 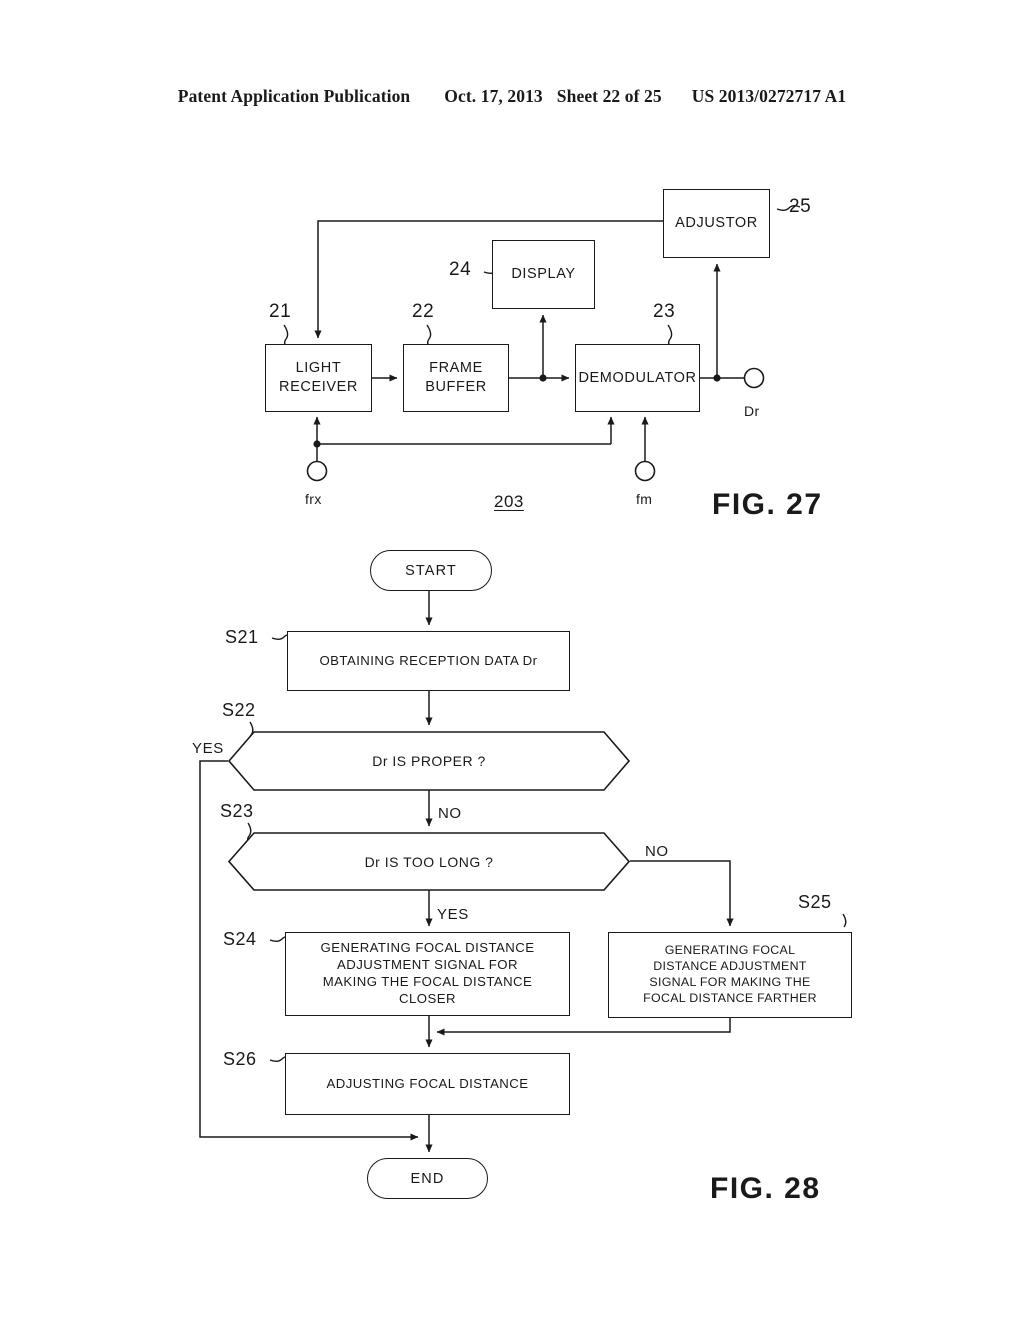 What do you see at coordinates (427, 948) in the screenshot?
I see `step-s24-line1: GENERATING FOCAL DISTANCE` at bounding box center [427, 948].